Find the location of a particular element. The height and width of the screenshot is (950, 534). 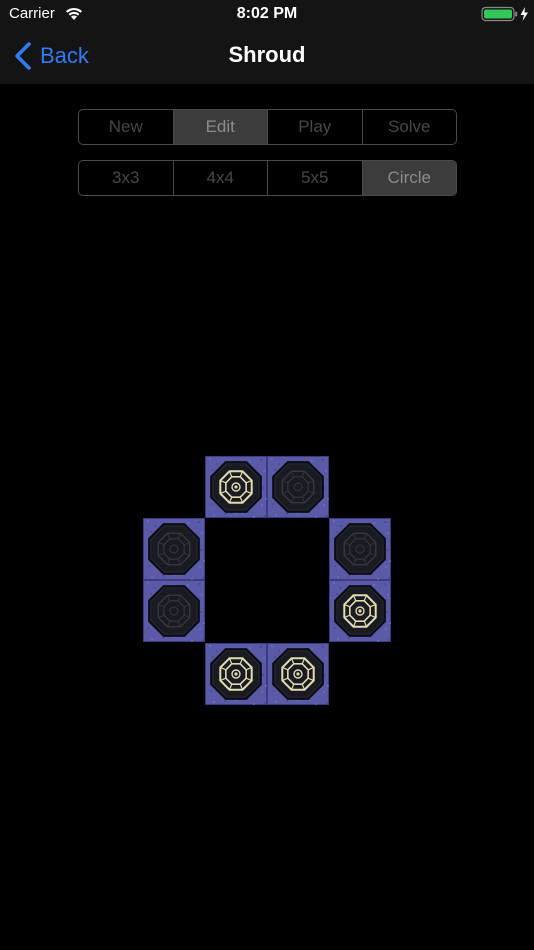

page-title: Shroud is located at coordinates (267, 54).